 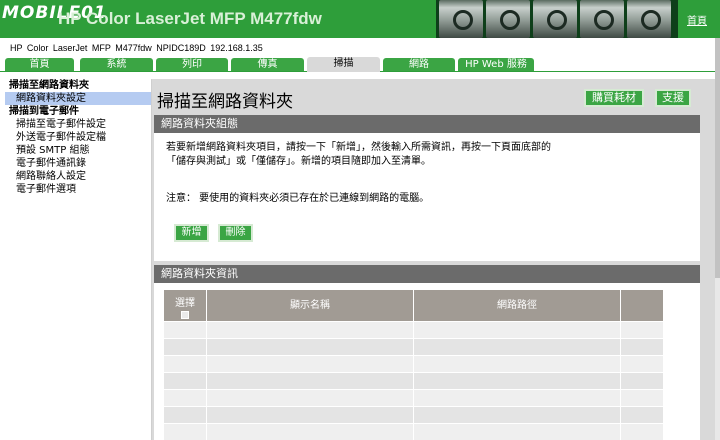 I want to click on buy-supplies-button: 購買耗材, so click(x=614, y=98).